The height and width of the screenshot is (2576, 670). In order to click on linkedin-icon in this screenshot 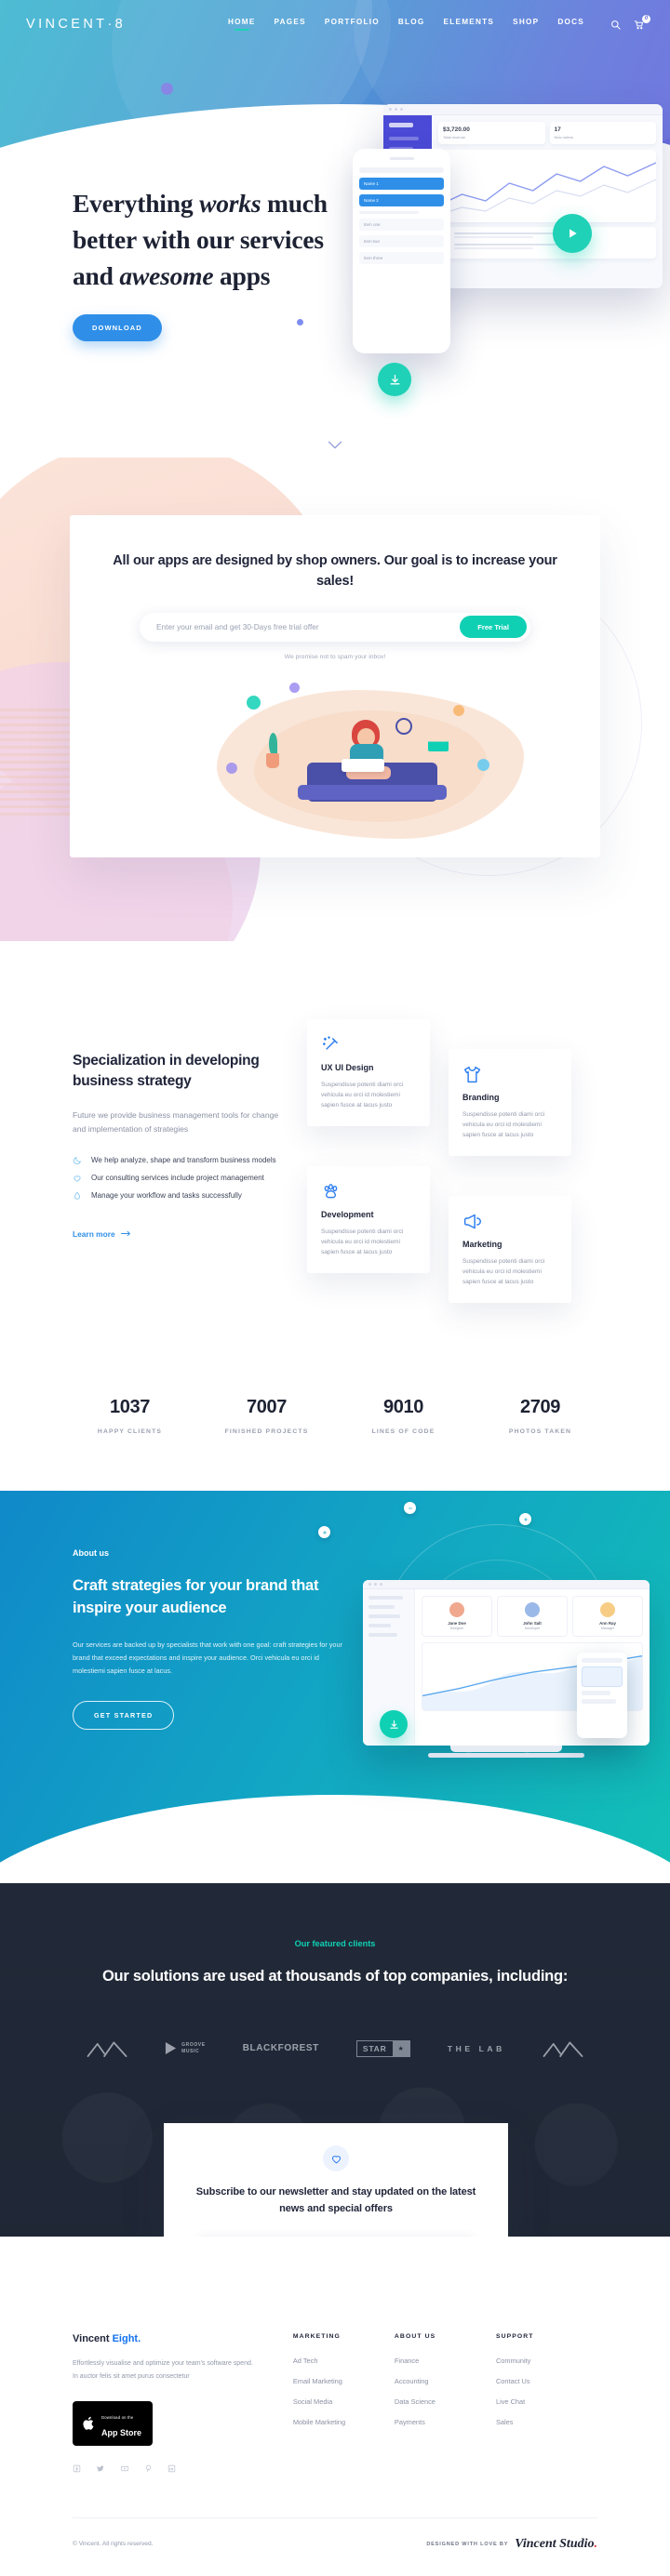, I will do `click(172, 2468)`.